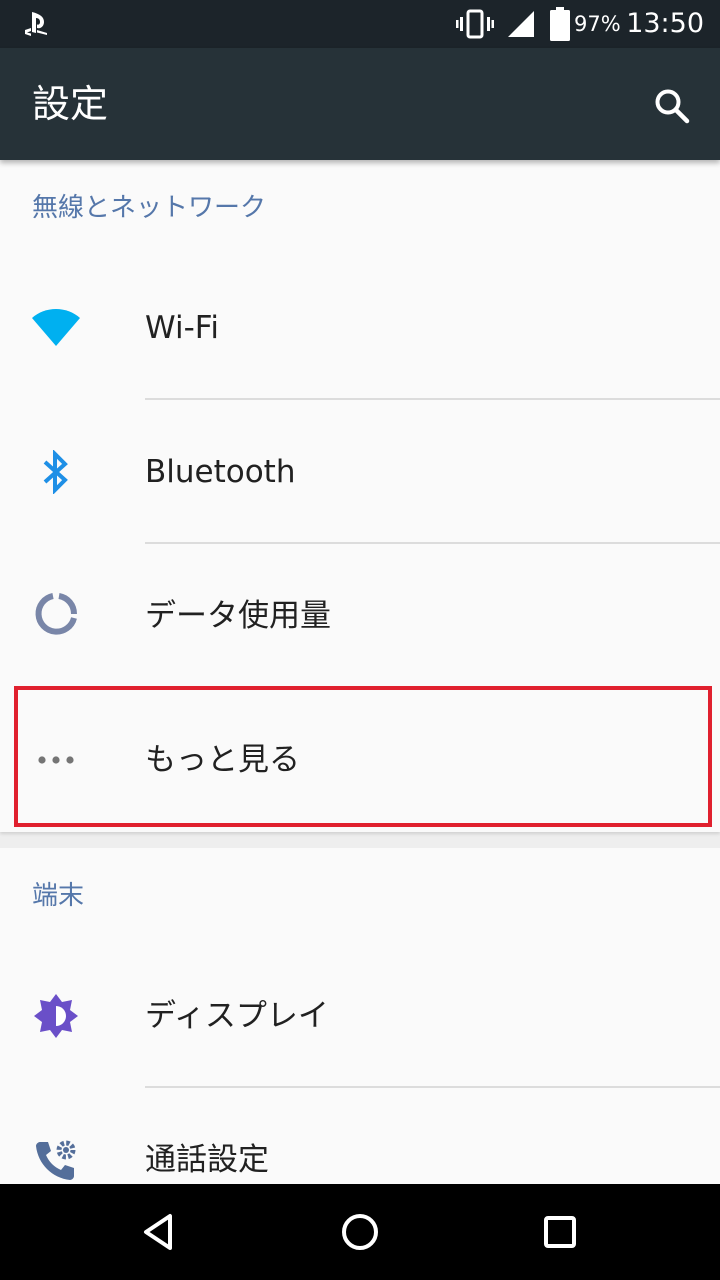  I want to click on search-icon, so click(672, 106).